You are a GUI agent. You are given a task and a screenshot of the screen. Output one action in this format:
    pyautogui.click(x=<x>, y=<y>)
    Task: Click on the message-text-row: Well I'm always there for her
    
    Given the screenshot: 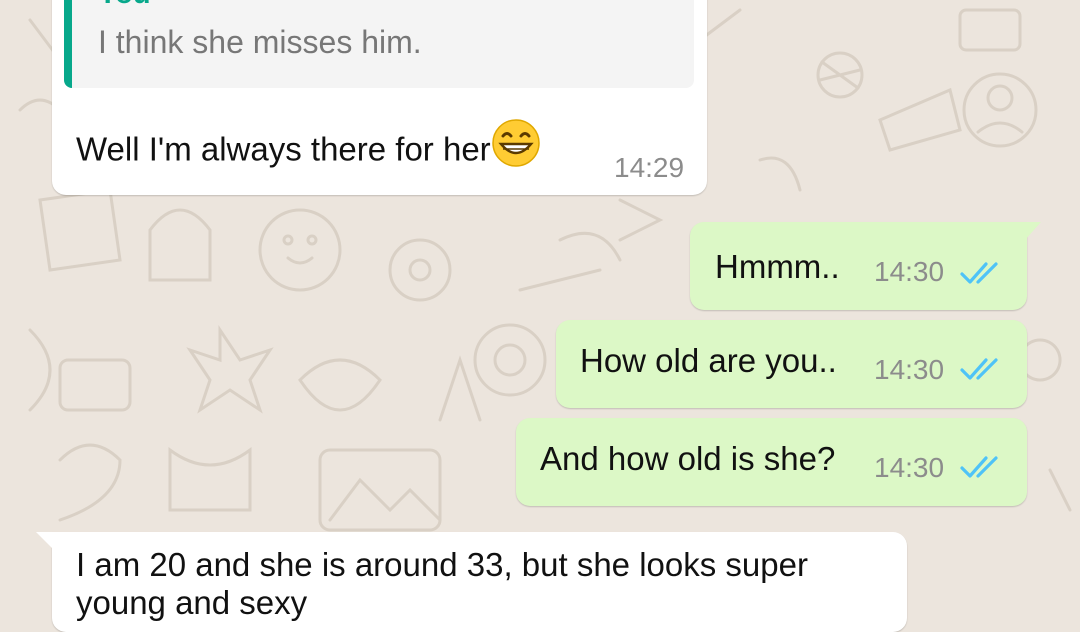 What is the action you would take?
    pyautogui.click(x=308, y=147)
    